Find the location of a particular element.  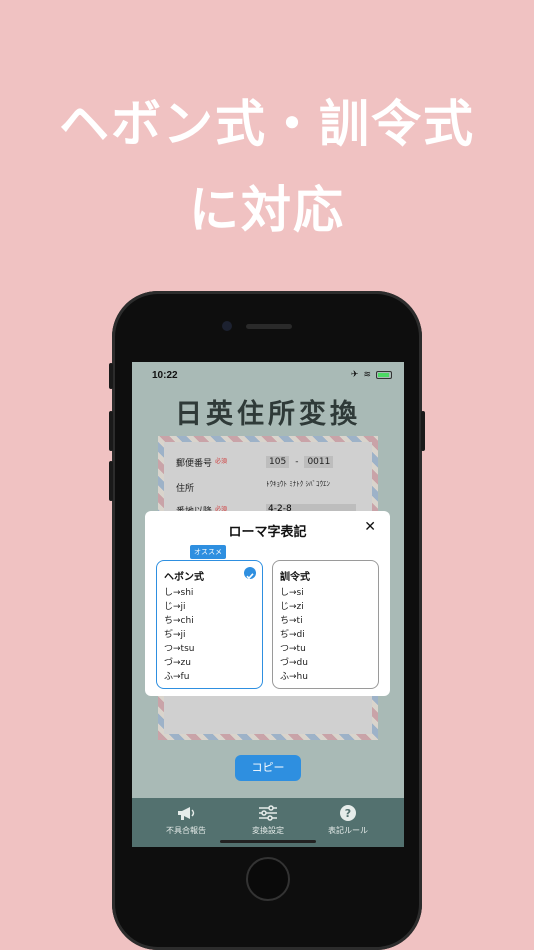

required-mark: 必須 is located at coordinates (221, 461).